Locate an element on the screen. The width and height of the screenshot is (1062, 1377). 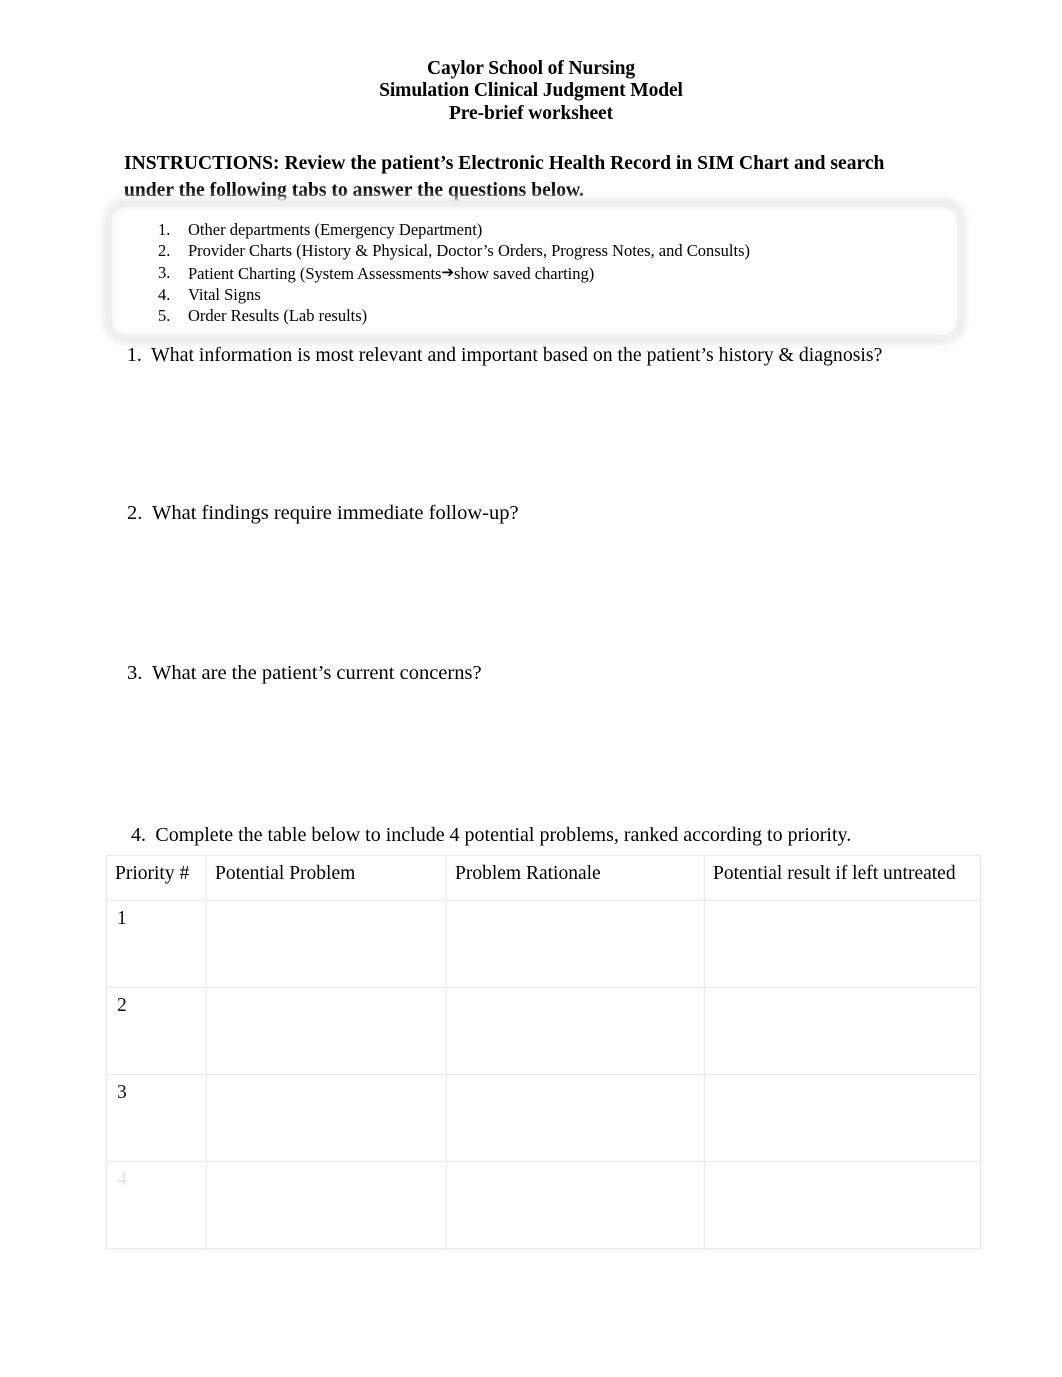
list-item-number: 3. is located at coordinates (164, 272).